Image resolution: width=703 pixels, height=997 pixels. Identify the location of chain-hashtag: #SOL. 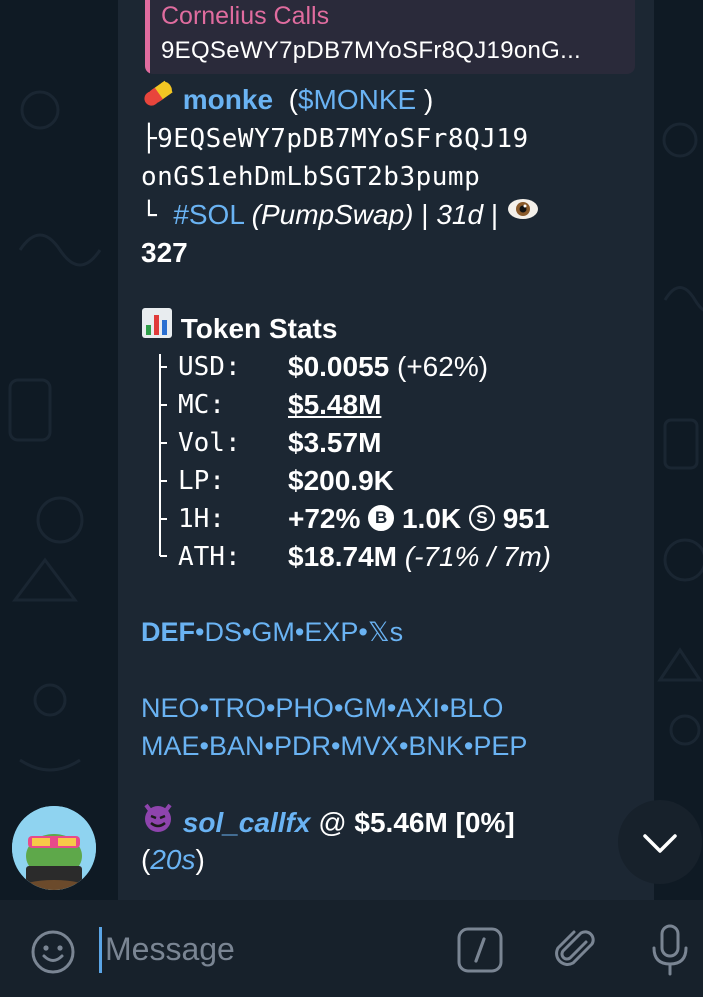
(208, 214).